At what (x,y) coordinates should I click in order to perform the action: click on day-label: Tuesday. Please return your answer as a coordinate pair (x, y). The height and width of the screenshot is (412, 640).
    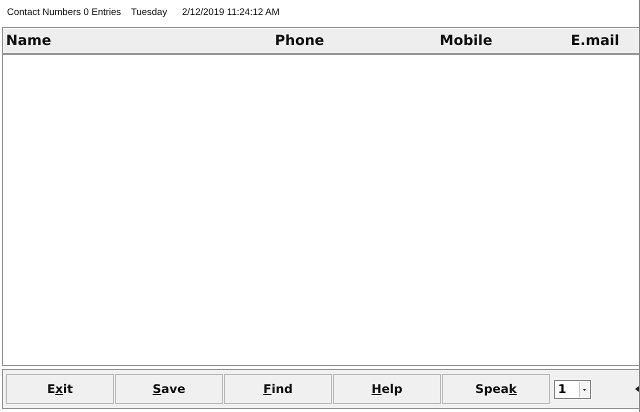
    Looking at the image, I should click on (149, 12).